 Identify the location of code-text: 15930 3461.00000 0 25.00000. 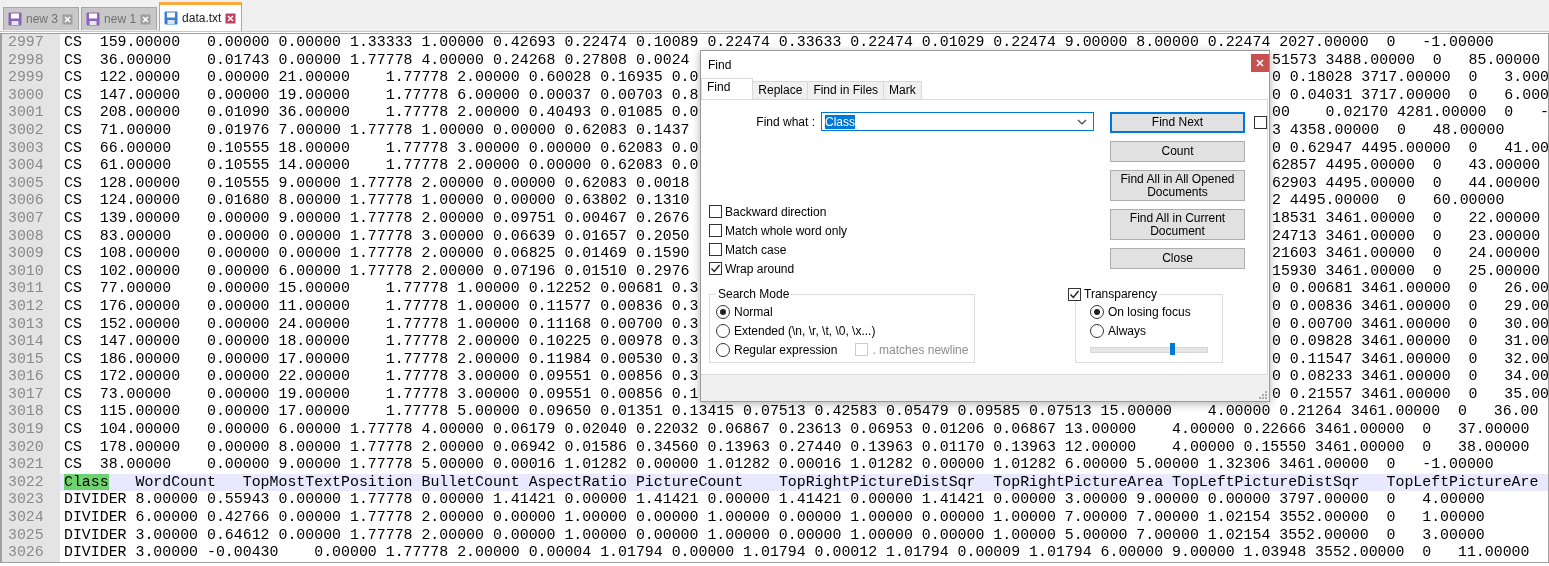
(1406, 270).